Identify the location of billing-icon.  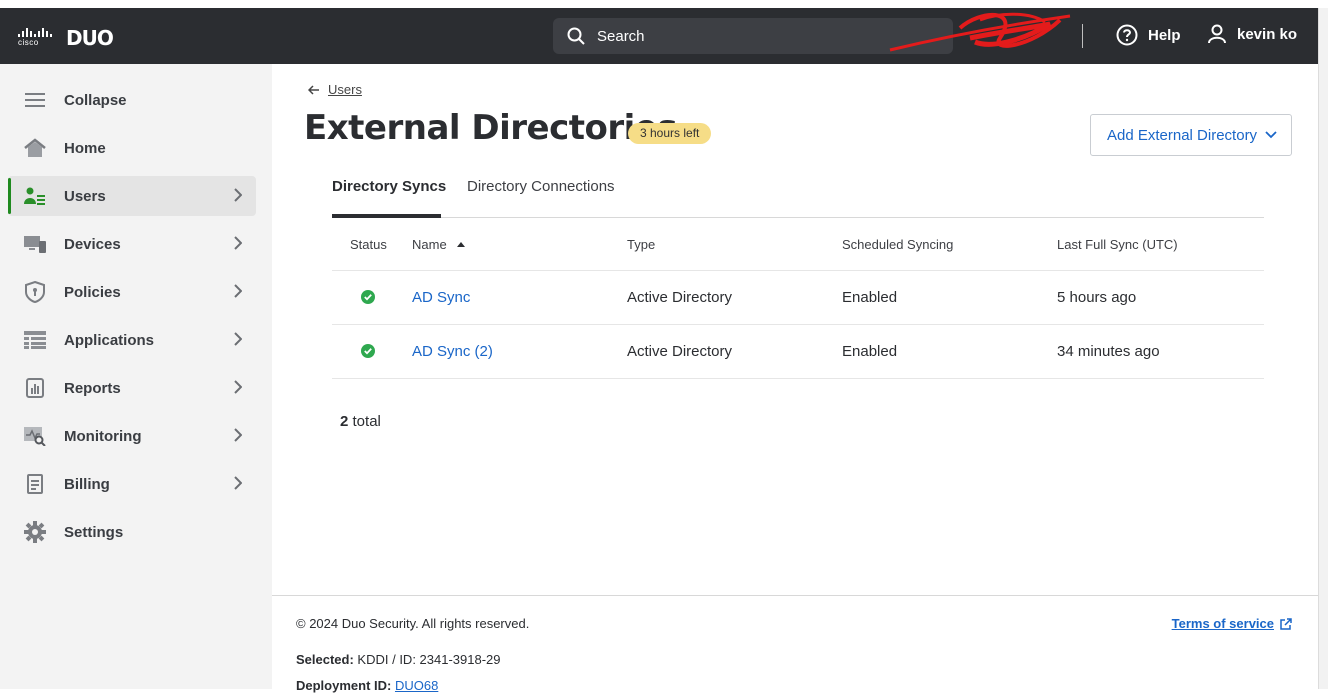
(35, 484).